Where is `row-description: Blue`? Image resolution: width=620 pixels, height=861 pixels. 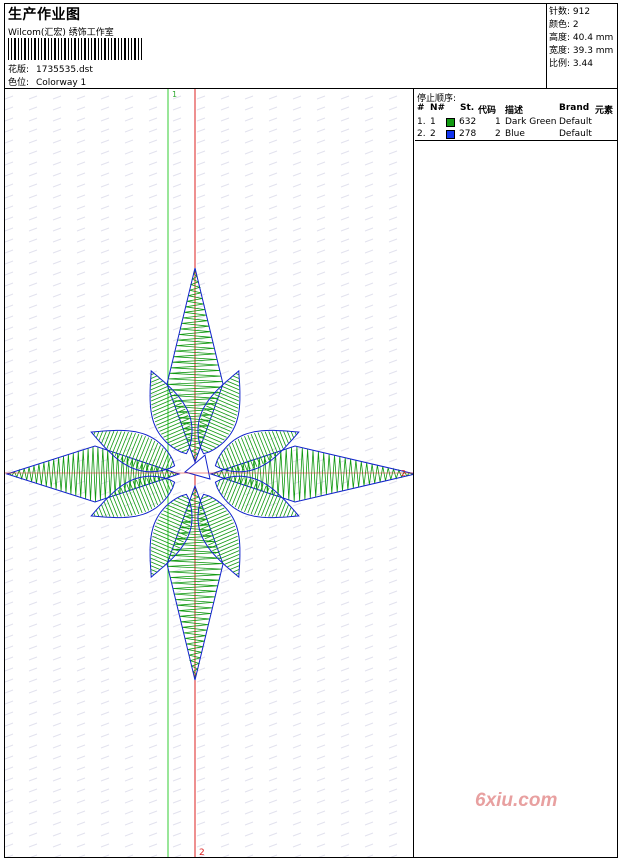 row-description: Blue is located at coordinates (515, 134).